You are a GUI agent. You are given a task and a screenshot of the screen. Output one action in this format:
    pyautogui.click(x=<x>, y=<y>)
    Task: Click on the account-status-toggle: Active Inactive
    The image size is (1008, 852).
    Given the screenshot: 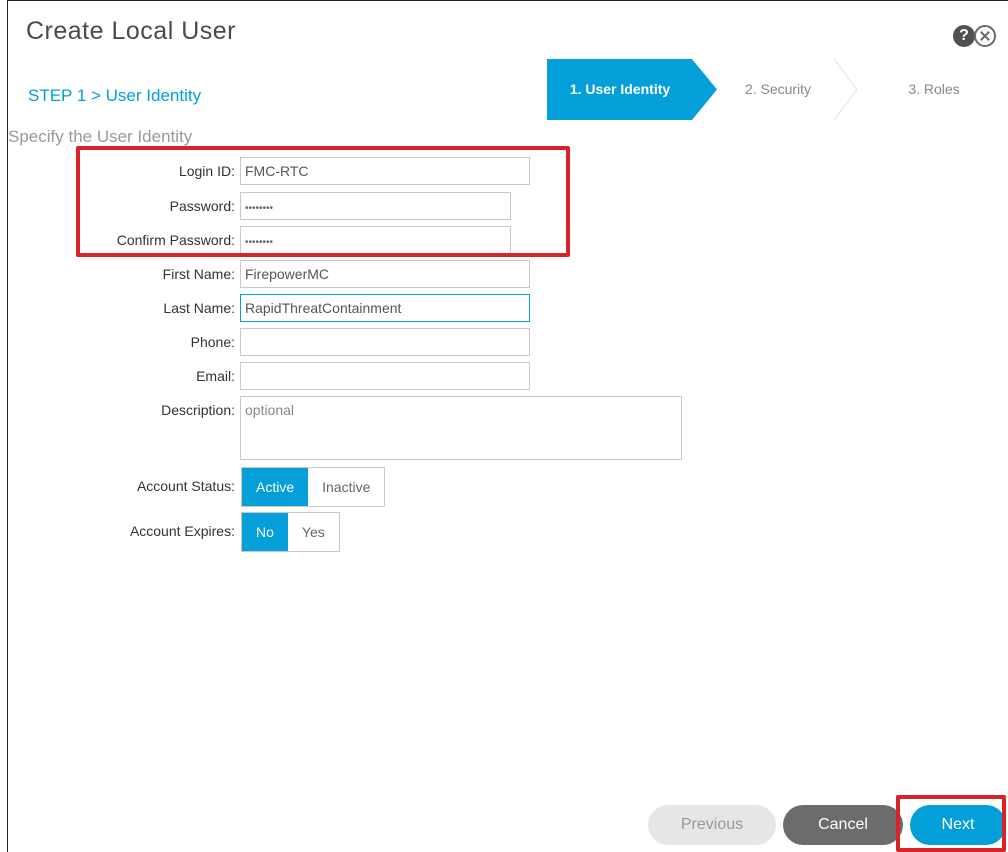 What is the action you would take?
    pyautogui.click(x=313, y=487)
    